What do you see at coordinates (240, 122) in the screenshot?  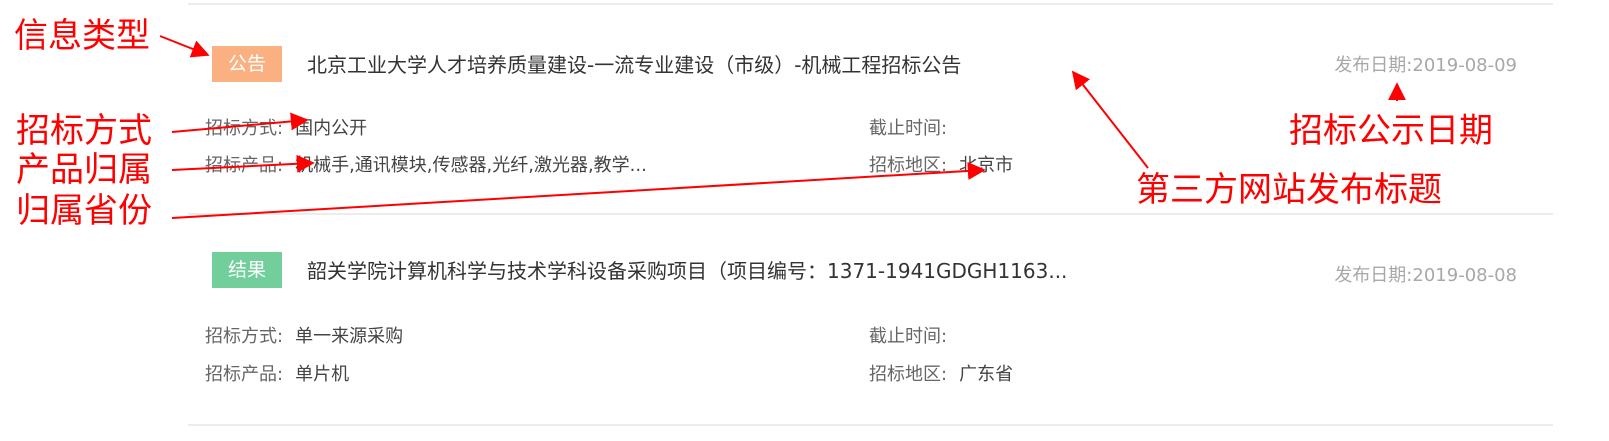 I see `arrow-bid-method` at bounding box center [240, 122].